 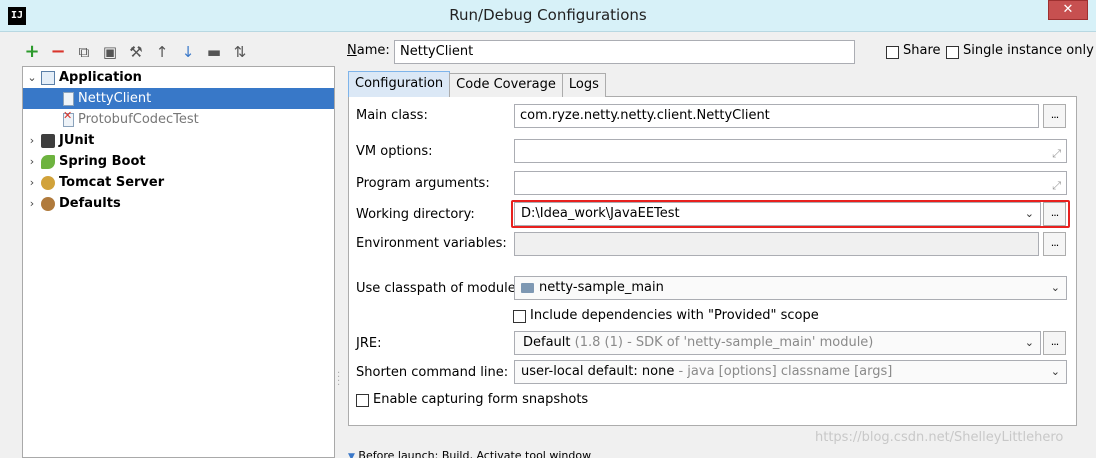 I want to click on tree-node-junit: › JUnit, so click(x=178, y=140).